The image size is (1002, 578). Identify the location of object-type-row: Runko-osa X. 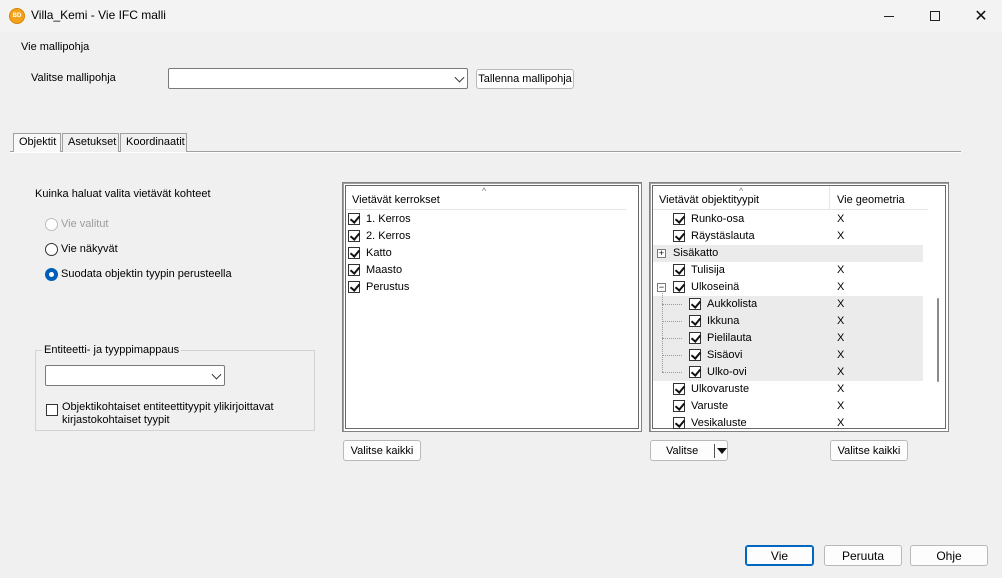
(788, 219).